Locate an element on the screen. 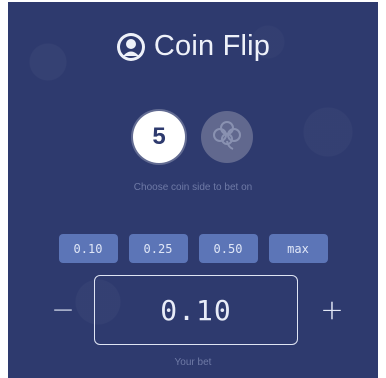 This screenshot has width=386, height=378. preset-0-25-button: 0.25 is located at coordinates (158, 248).